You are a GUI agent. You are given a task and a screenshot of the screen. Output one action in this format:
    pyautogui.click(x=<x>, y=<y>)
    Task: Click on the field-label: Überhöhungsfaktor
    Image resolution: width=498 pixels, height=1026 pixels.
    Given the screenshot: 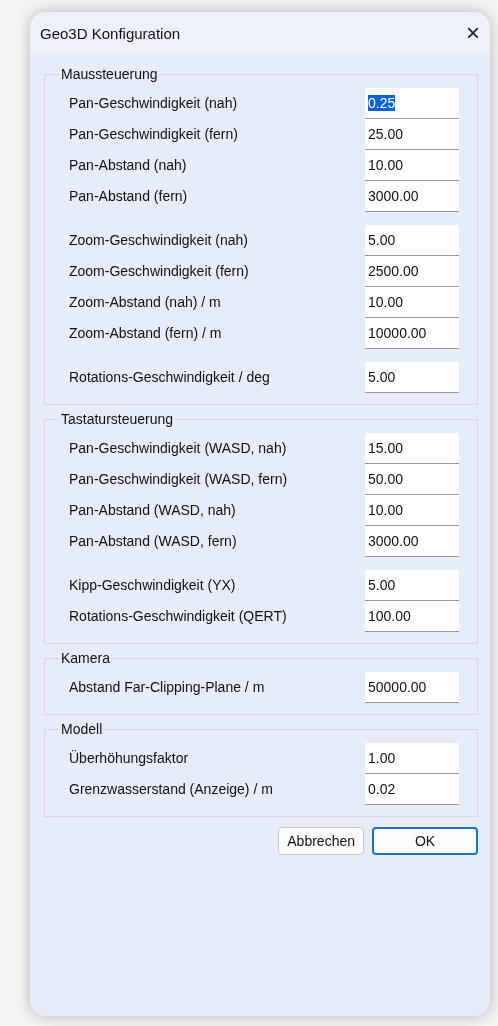 What is the action you would take?
    pyautogui.click(x=129, y=758)
    